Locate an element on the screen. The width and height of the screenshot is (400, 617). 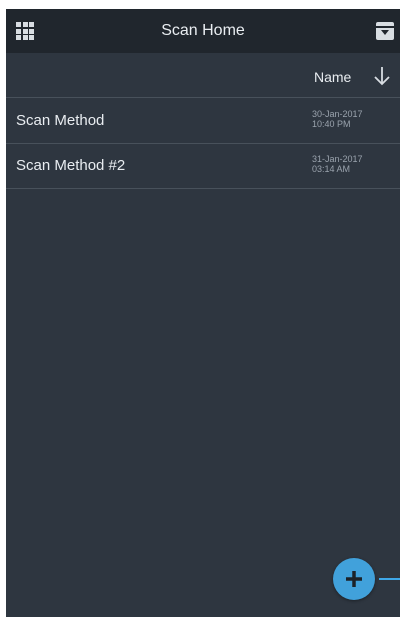
list-item: Scan Method 30-Jan-2017 10:40 PM is located at coordinates (203, 121).